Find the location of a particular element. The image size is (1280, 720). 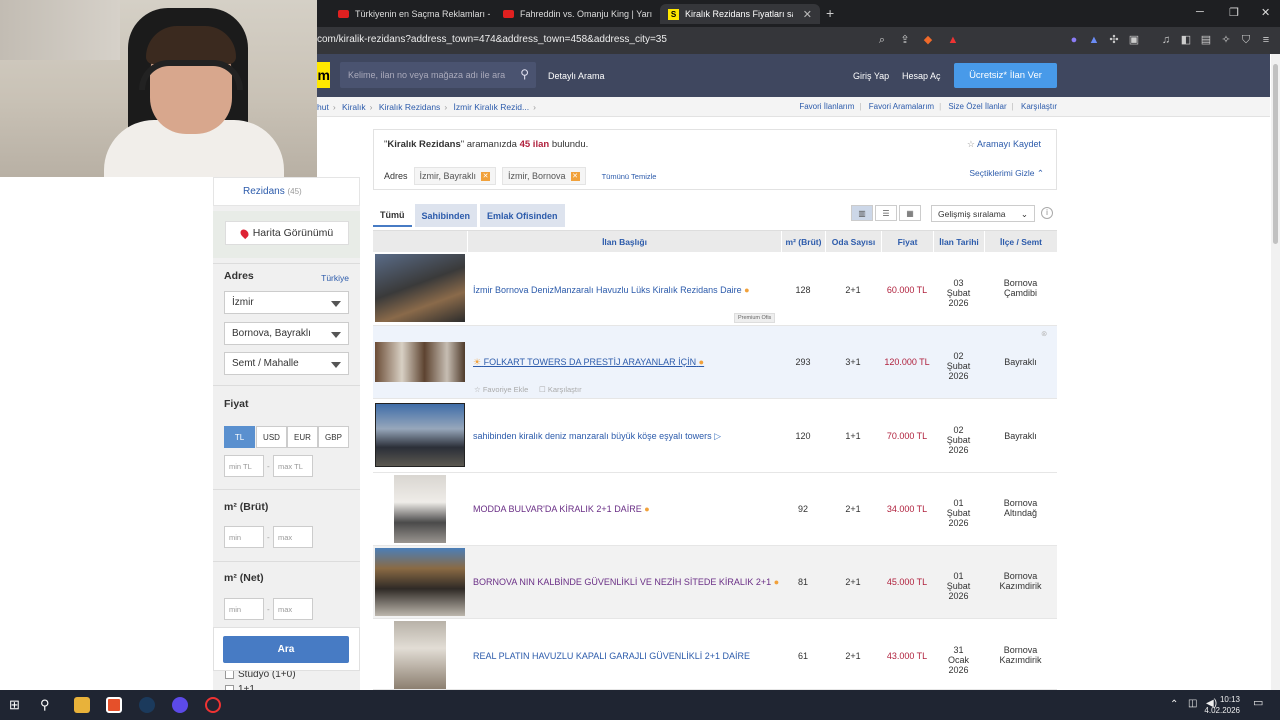

rewards-icon: ▲ is located at coordinates (953, 40).